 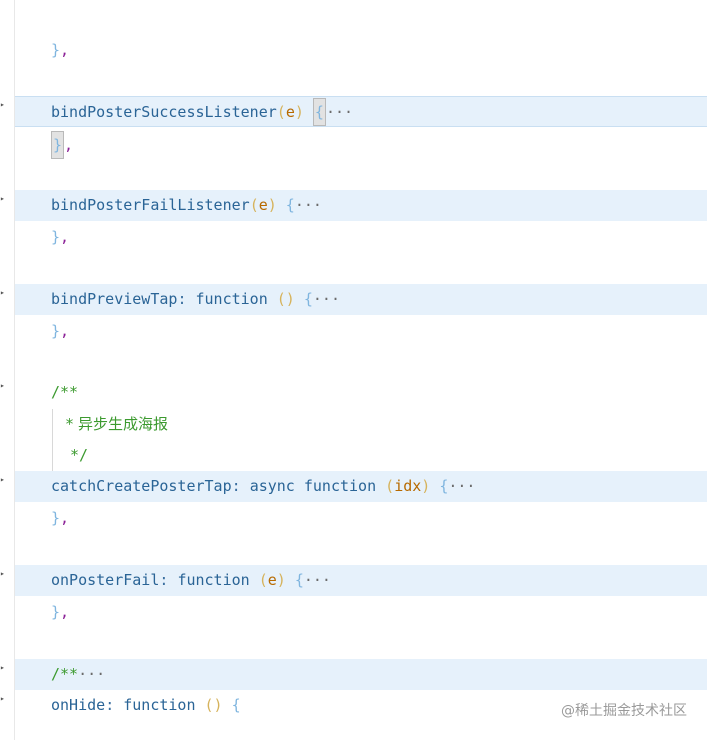 I want to click on code-text: bindPreviewTap: function () {···, so click(x=195, y=299).